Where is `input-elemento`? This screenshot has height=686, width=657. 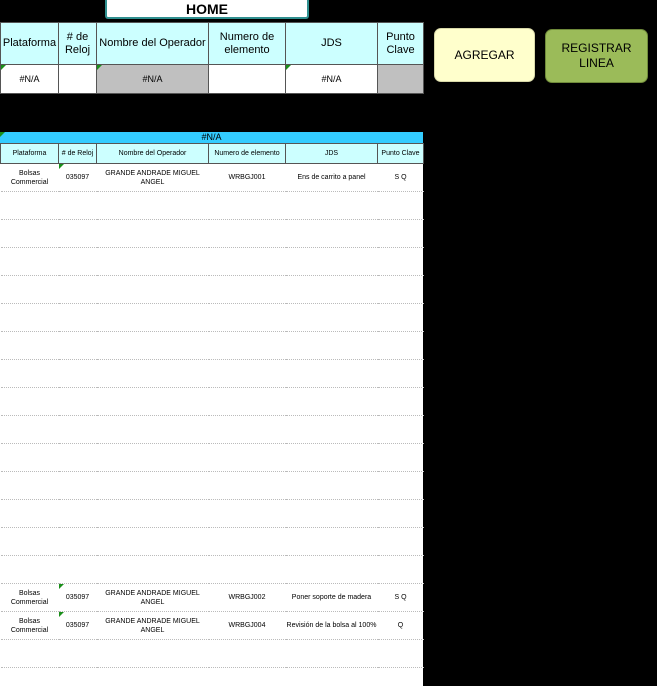 input-elemento is located at coordinates (247, 79).